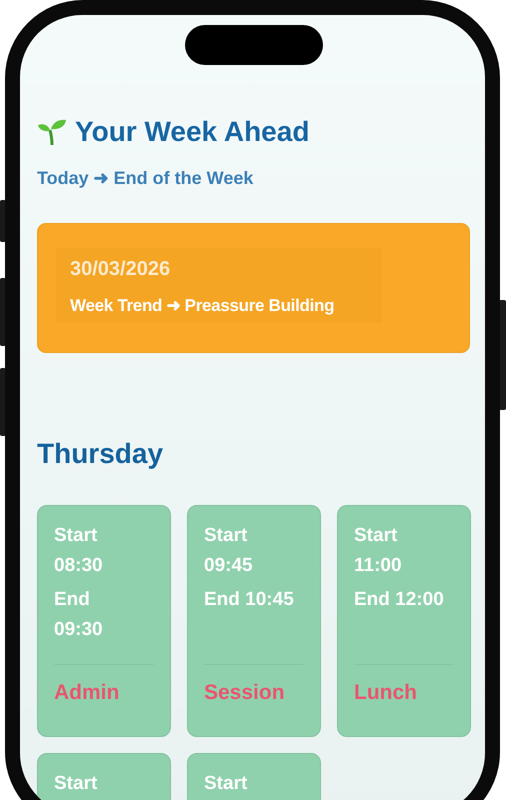 This screenshot has width=506, height=800. What do you see at coordinates (203, 306) in the screenshot?
I see `week-trend: Week Trend ➜ Preassure Building` at bounding box center [203, 306].